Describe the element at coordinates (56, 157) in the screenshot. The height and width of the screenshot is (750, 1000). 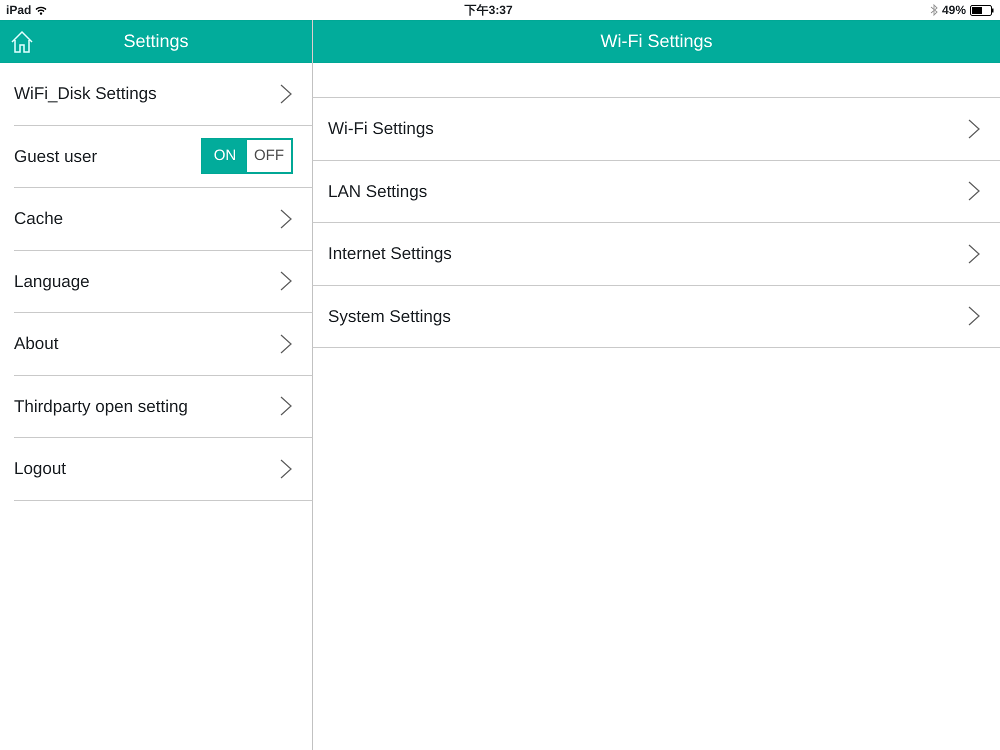
I see `row-label: Guest user` at that location.